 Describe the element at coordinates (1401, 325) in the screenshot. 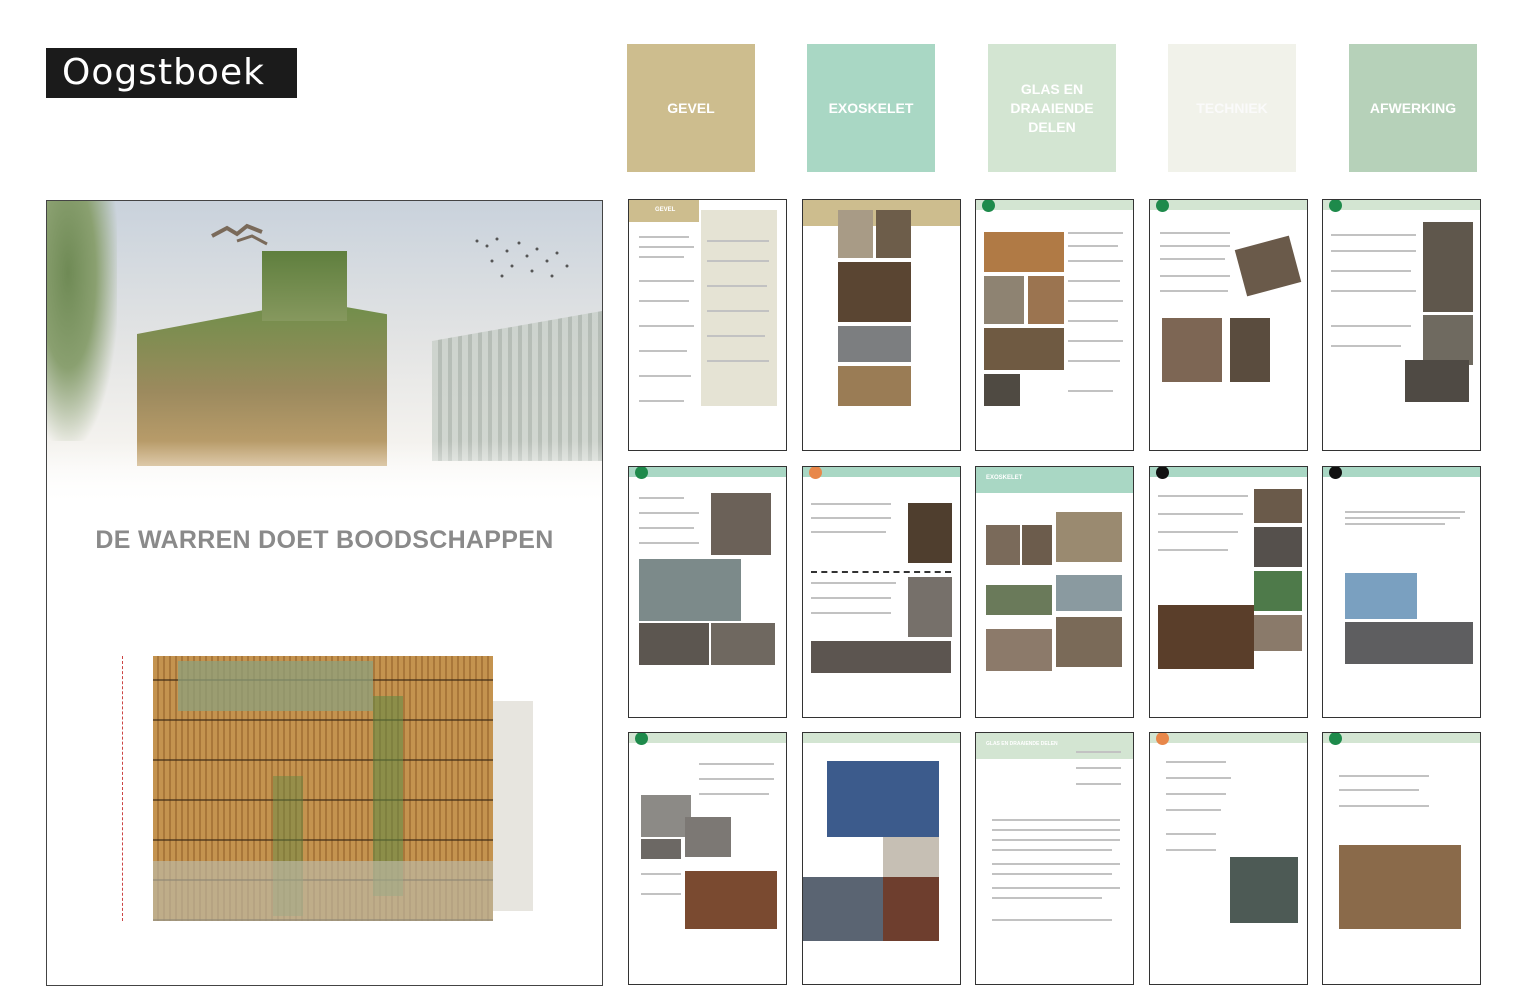

I see `page-gevel-wood-stack` at that location.